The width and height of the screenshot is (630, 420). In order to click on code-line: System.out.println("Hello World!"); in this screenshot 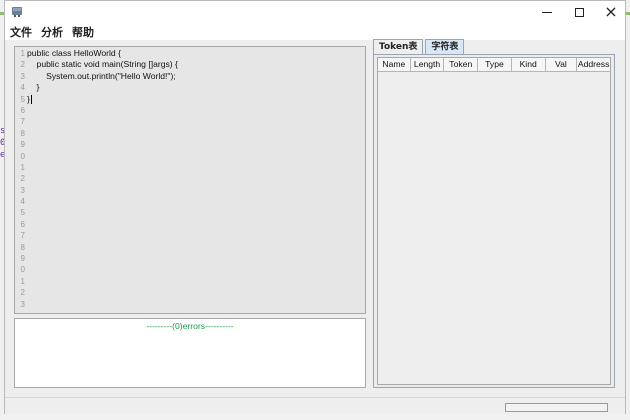, I will do `click(101, 75)`.